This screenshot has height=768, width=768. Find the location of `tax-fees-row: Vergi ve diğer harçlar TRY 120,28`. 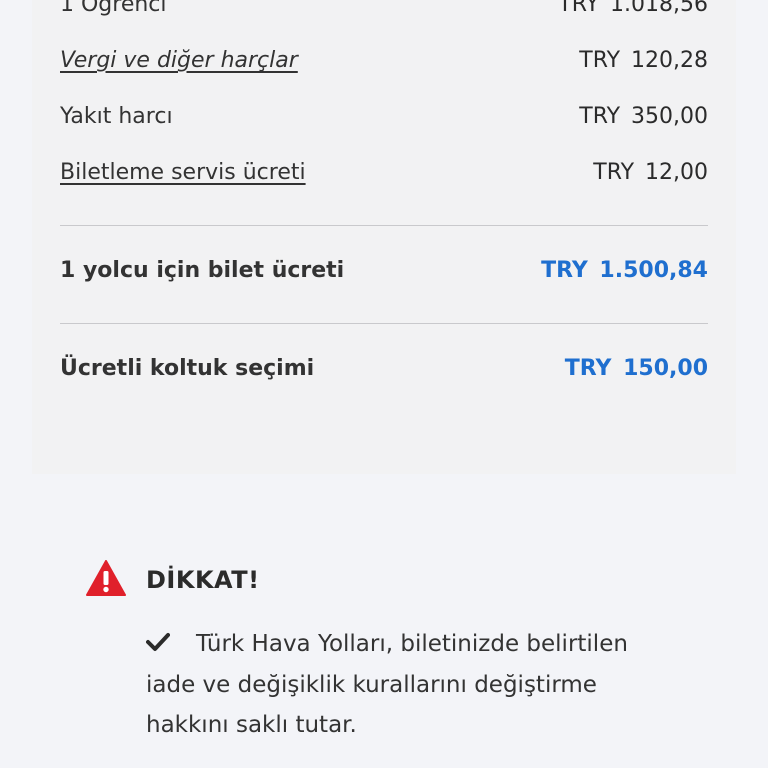

tax-fees-row: Vergi ve diğer harçlar TRY 120,28 is located at coordinates (384, 60).